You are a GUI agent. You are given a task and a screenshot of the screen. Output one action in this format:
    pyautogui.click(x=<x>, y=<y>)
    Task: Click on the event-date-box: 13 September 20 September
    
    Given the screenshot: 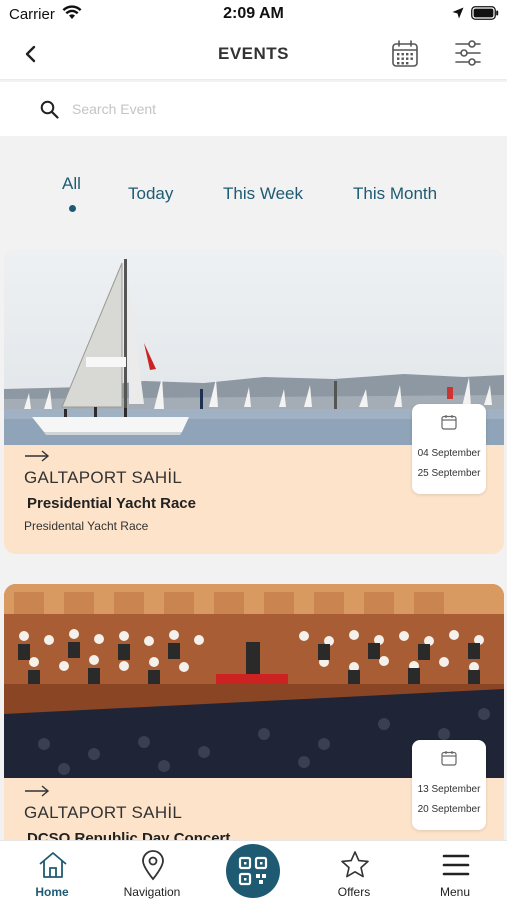 What is the action you would take?
    pyautogui.click(x=449, y=785)
    